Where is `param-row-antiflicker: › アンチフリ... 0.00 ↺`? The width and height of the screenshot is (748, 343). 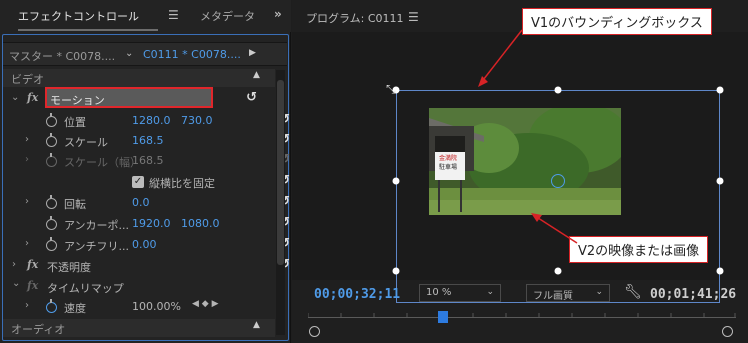
param-row-antiflicker: › アンチフリ... 0.00 ↺ is located at coordinates (146, 245).